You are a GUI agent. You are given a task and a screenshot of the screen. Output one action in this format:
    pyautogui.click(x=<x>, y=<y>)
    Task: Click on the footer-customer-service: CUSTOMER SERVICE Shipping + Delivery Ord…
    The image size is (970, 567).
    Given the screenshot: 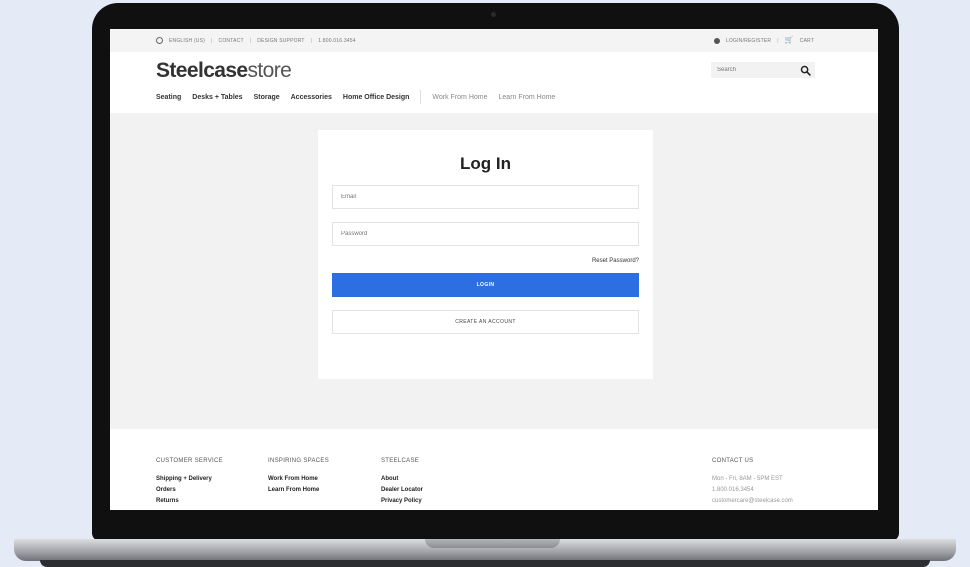 What is the action you would take?
    pyautogui.click(x=189, y=483)
    